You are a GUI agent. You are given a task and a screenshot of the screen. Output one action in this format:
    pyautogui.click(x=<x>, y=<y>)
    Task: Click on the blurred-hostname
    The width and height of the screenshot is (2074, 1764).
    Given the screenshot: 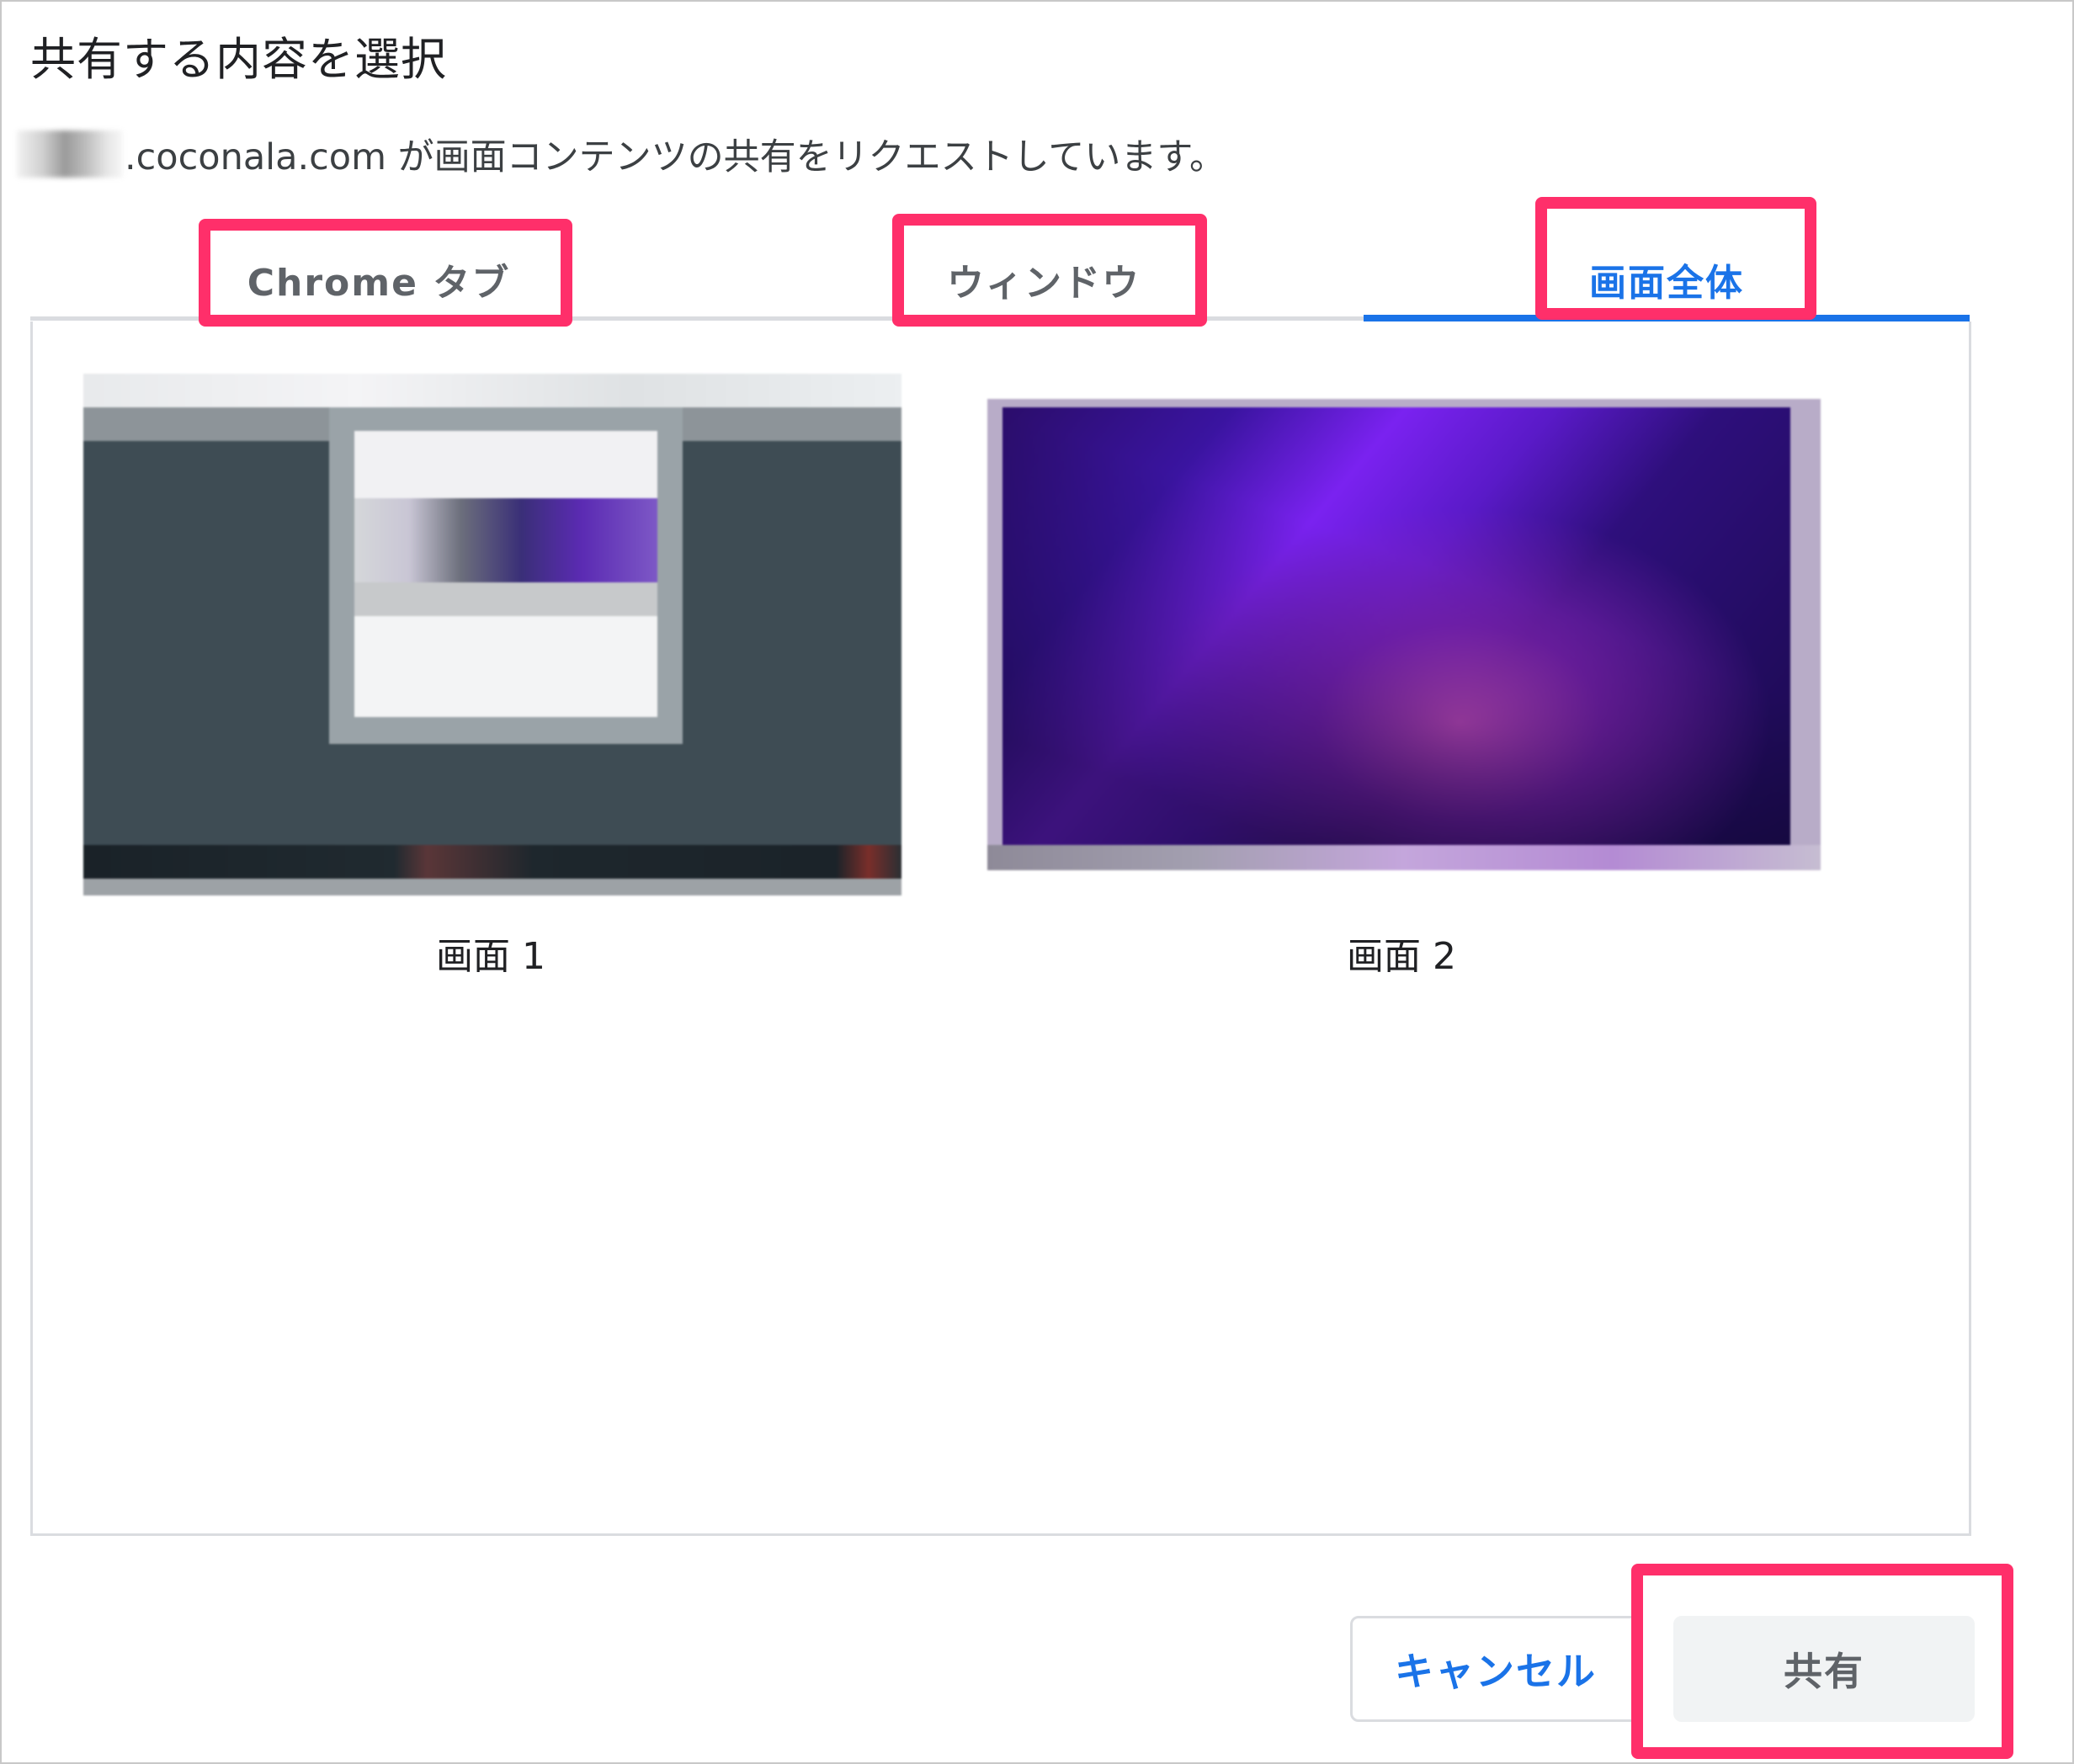 What is the action you would take?
    pyautogui.click(x=70, y=154)
    